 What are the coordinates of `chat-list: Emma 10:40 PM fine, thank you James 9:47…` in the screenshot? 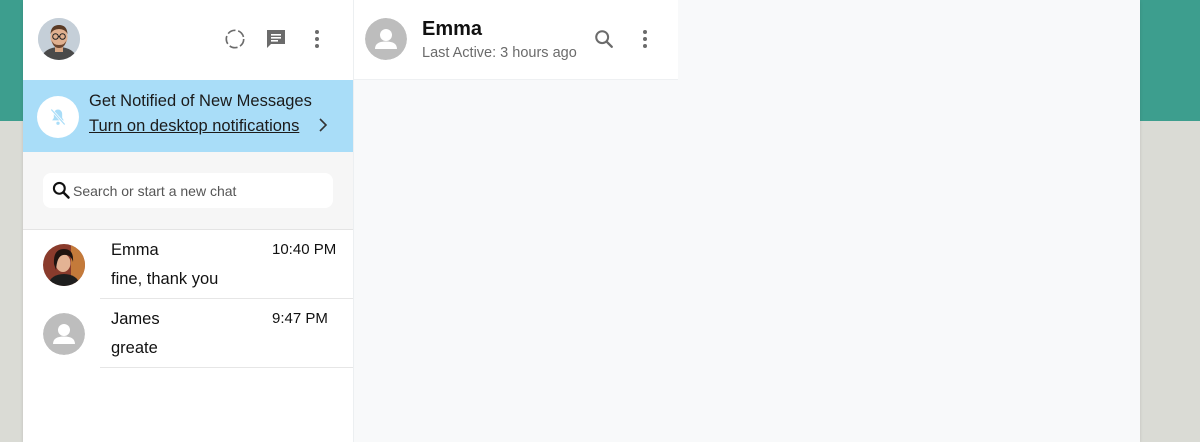 It's located at (188, 299).